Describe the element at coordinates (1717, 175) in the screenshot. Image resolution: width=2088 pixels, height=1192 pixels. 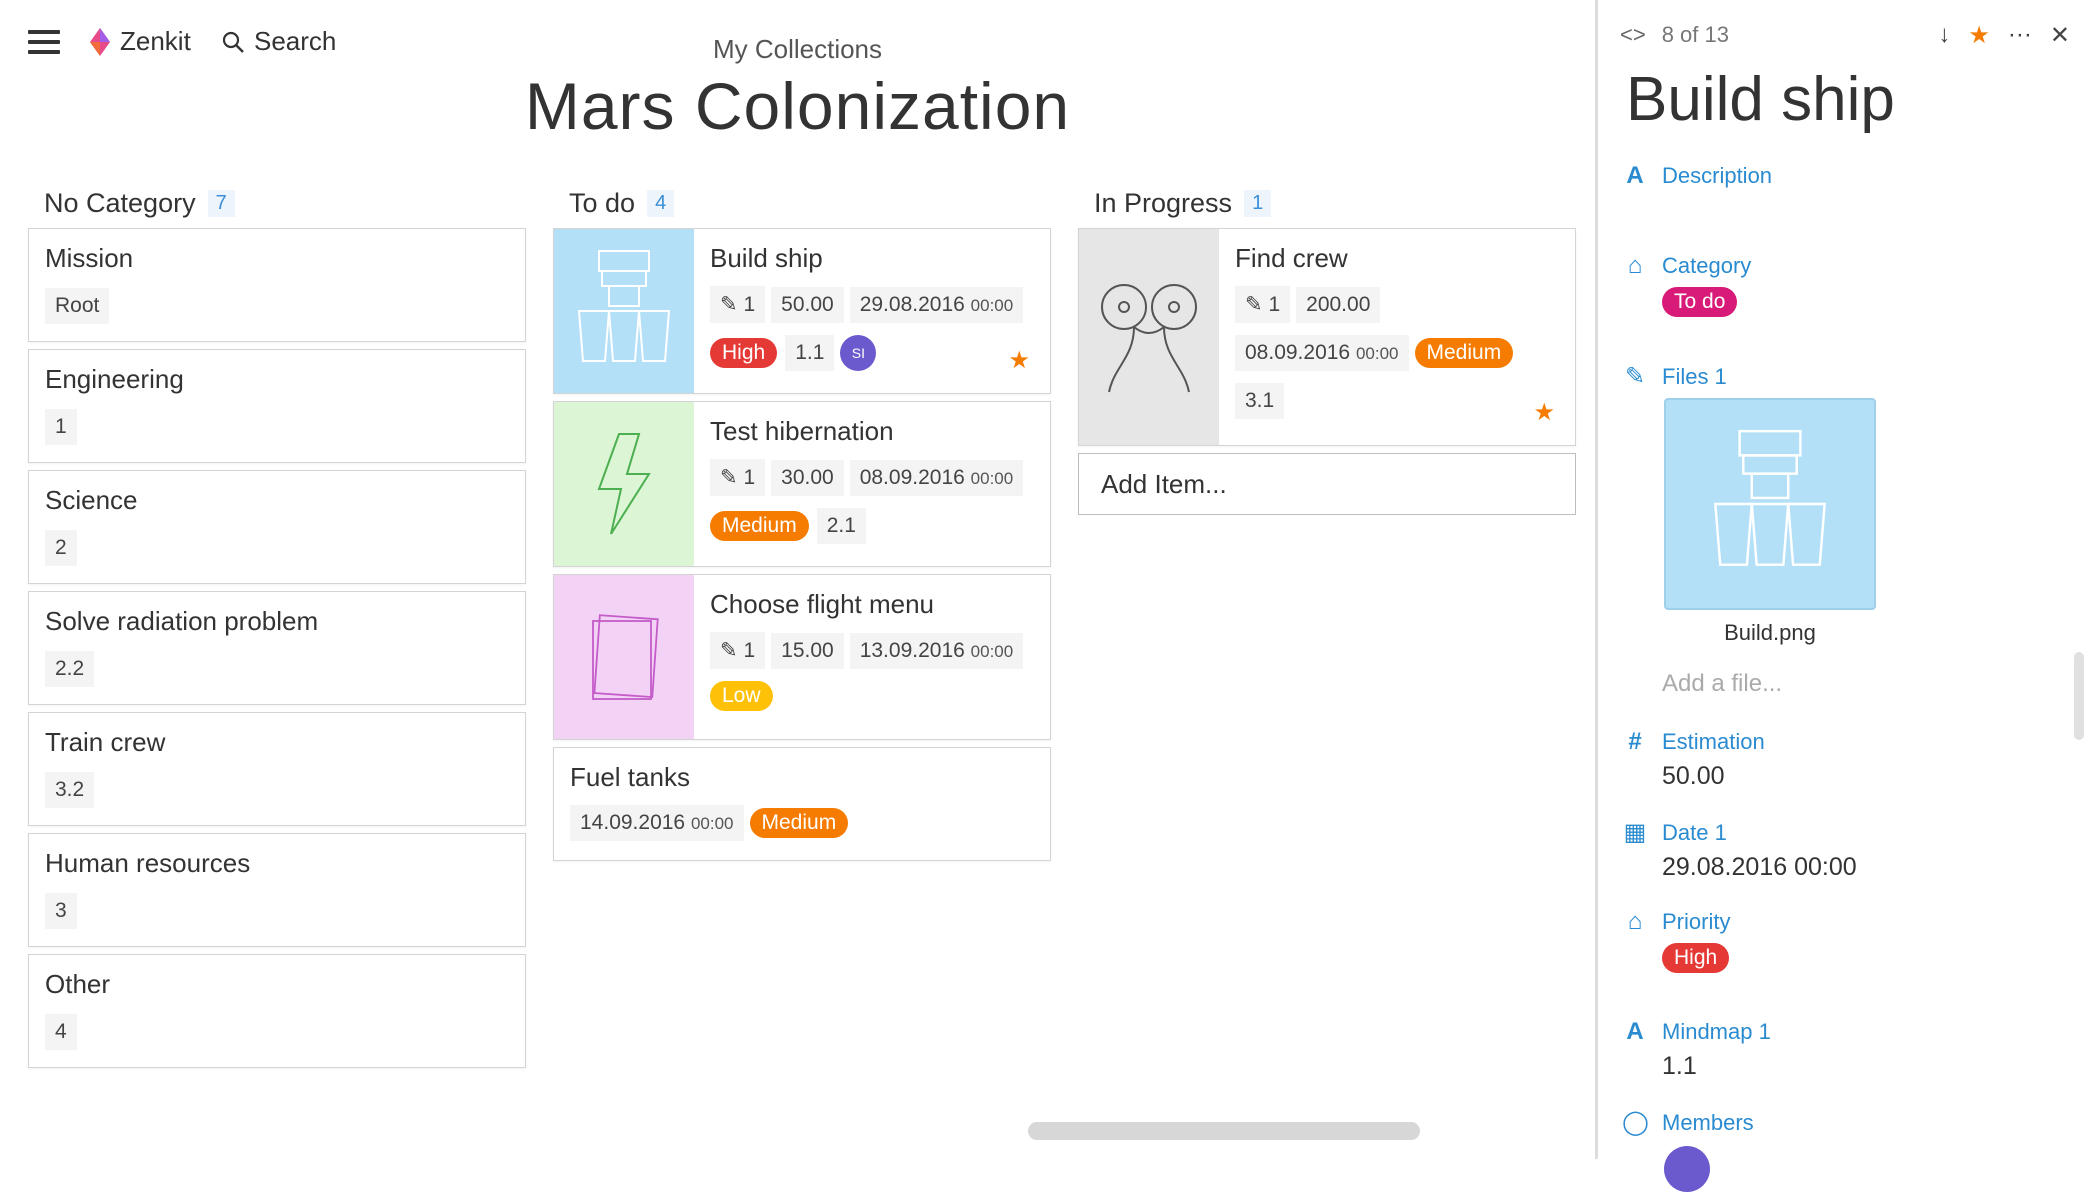
I see `field-label: Description` at that location.